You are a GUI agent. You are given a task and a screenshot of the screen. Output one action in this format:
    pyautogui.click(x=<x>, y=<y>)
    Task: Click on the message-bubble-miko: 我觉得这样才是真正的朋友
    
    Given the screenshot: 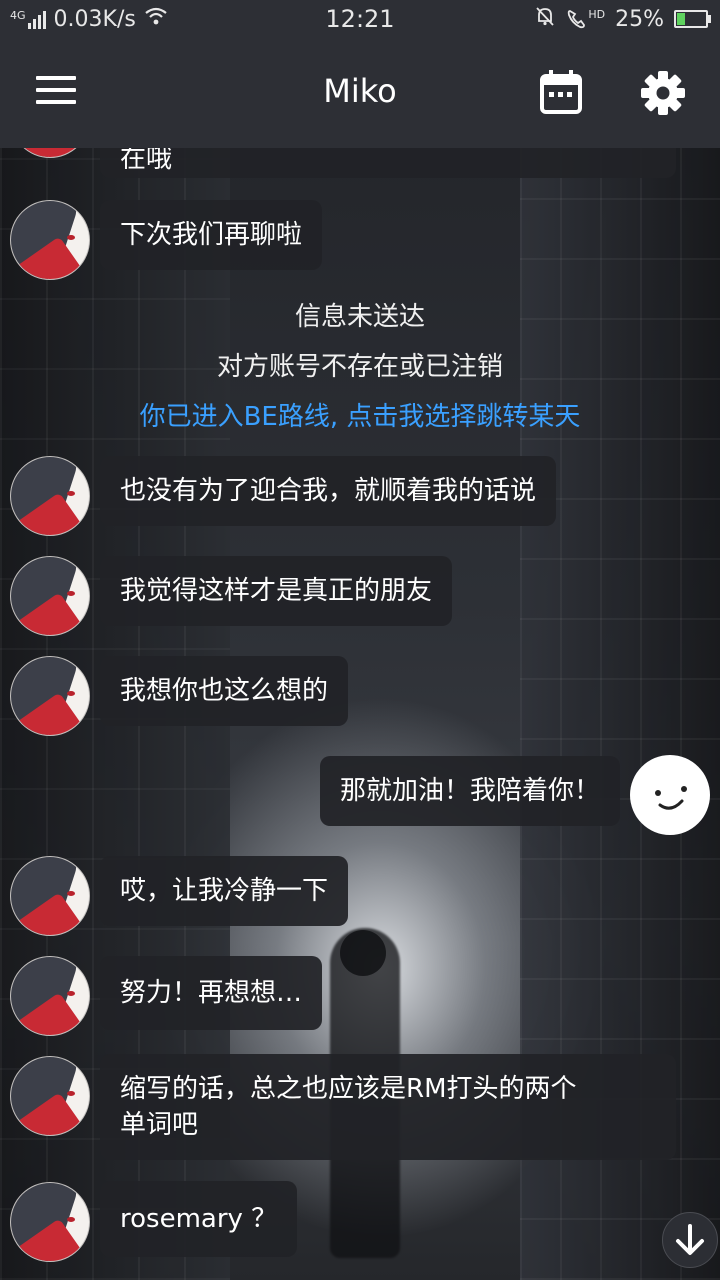 What is the action you would take?
    pyautogui.click(x=276, y=591)
    